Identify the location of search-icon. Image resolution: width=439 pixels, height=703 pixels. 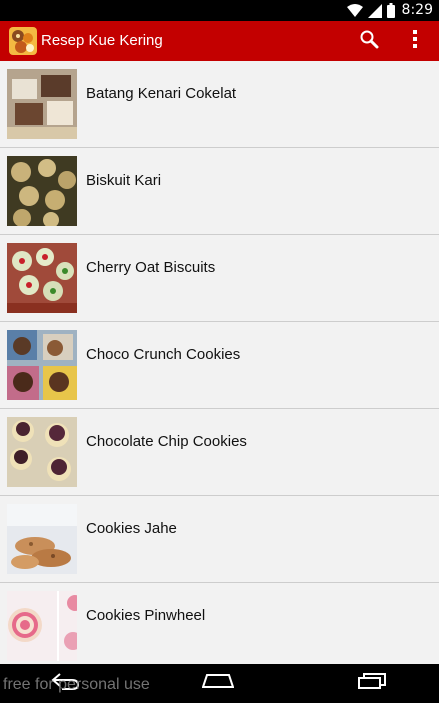
(369, 41).